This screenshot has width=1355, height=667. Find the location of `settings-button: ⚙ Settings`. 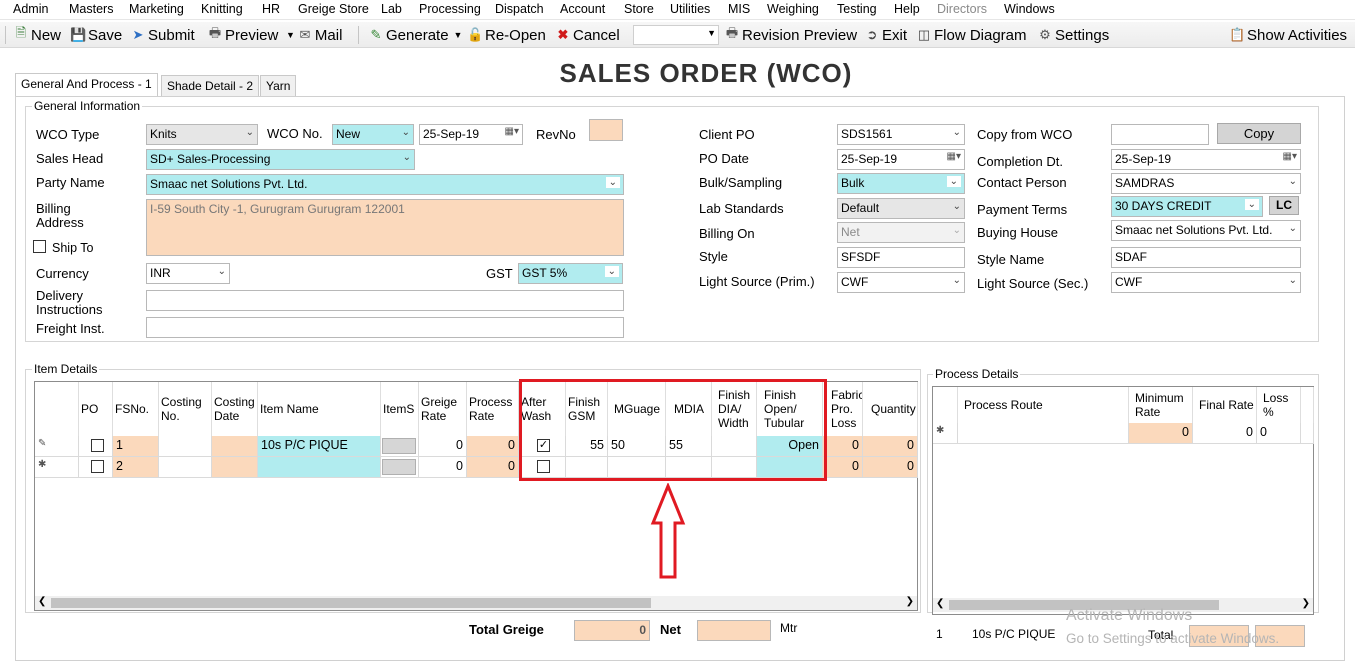

settings-button: ⚙ Settings is located at coordinates (1073, 35).